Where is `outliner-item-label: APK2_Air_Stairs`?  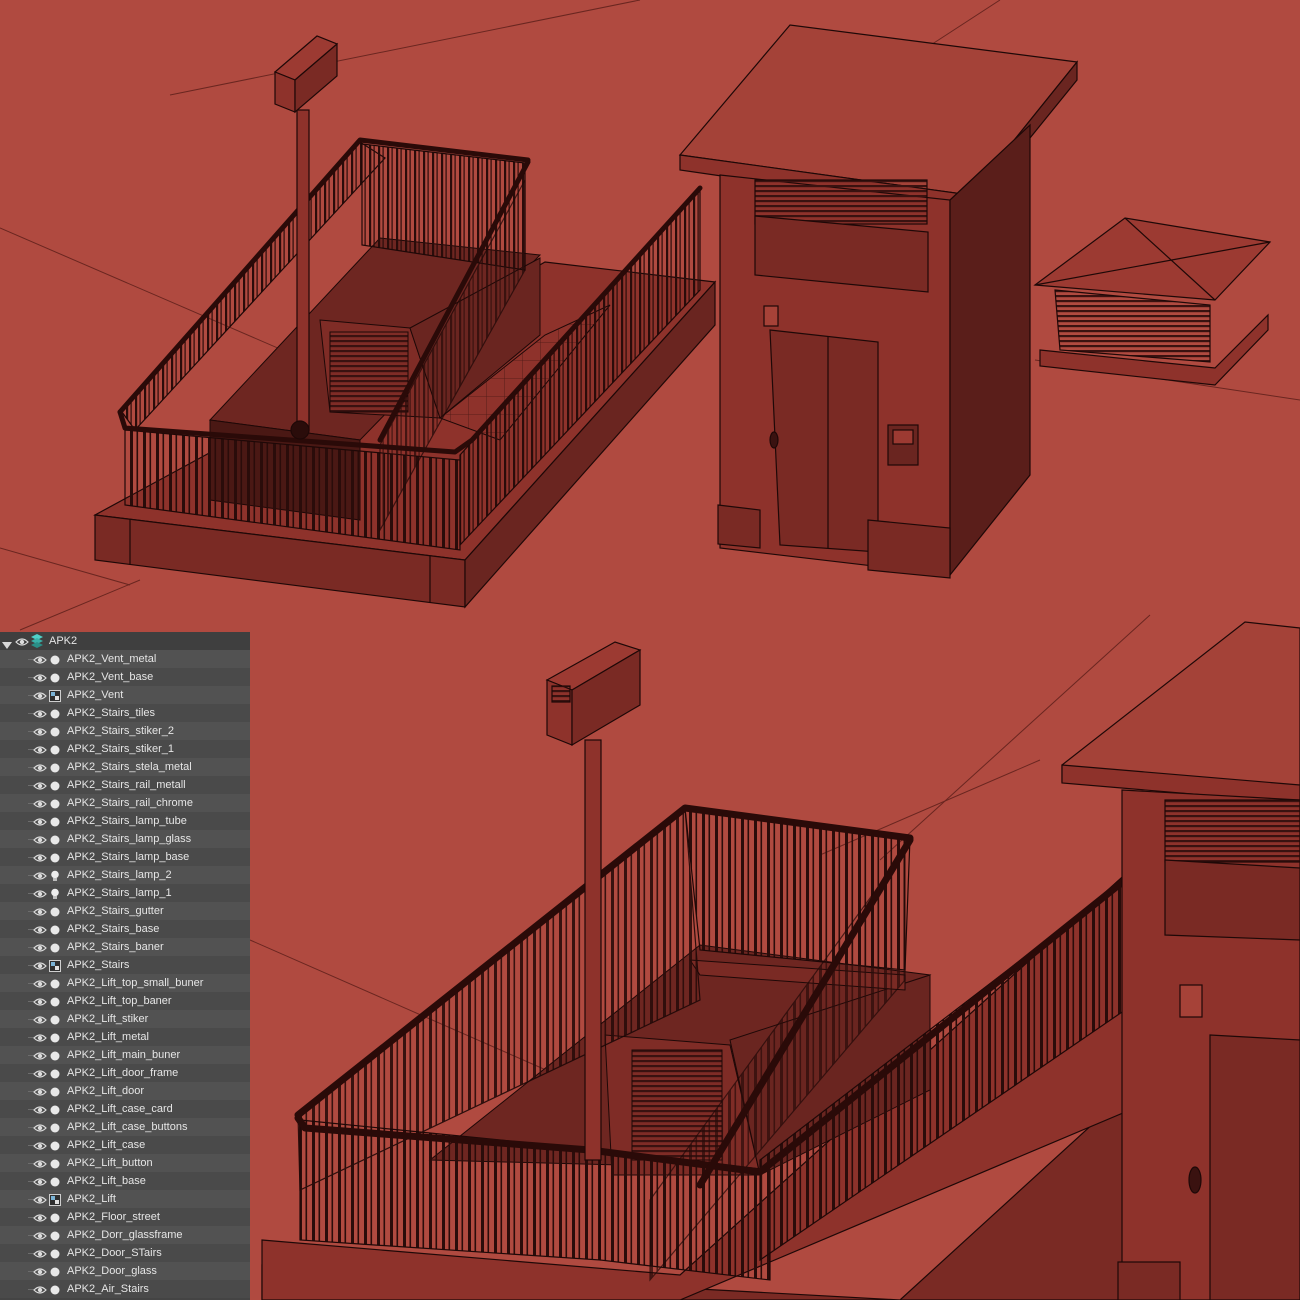
outliner-item-label: APK2_Air_Stairs is located at coordinates (108, 1289).